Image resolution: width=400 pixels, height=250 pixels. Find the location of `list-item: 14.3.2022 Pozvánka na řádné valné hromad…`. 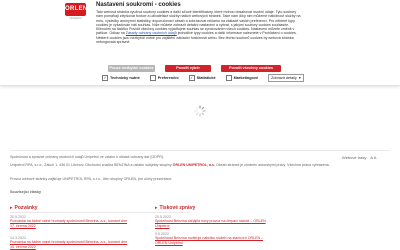

list-item: 14.3.2022 Pozvánka na řádné valné hromad… is located at coordinates (70, 242).